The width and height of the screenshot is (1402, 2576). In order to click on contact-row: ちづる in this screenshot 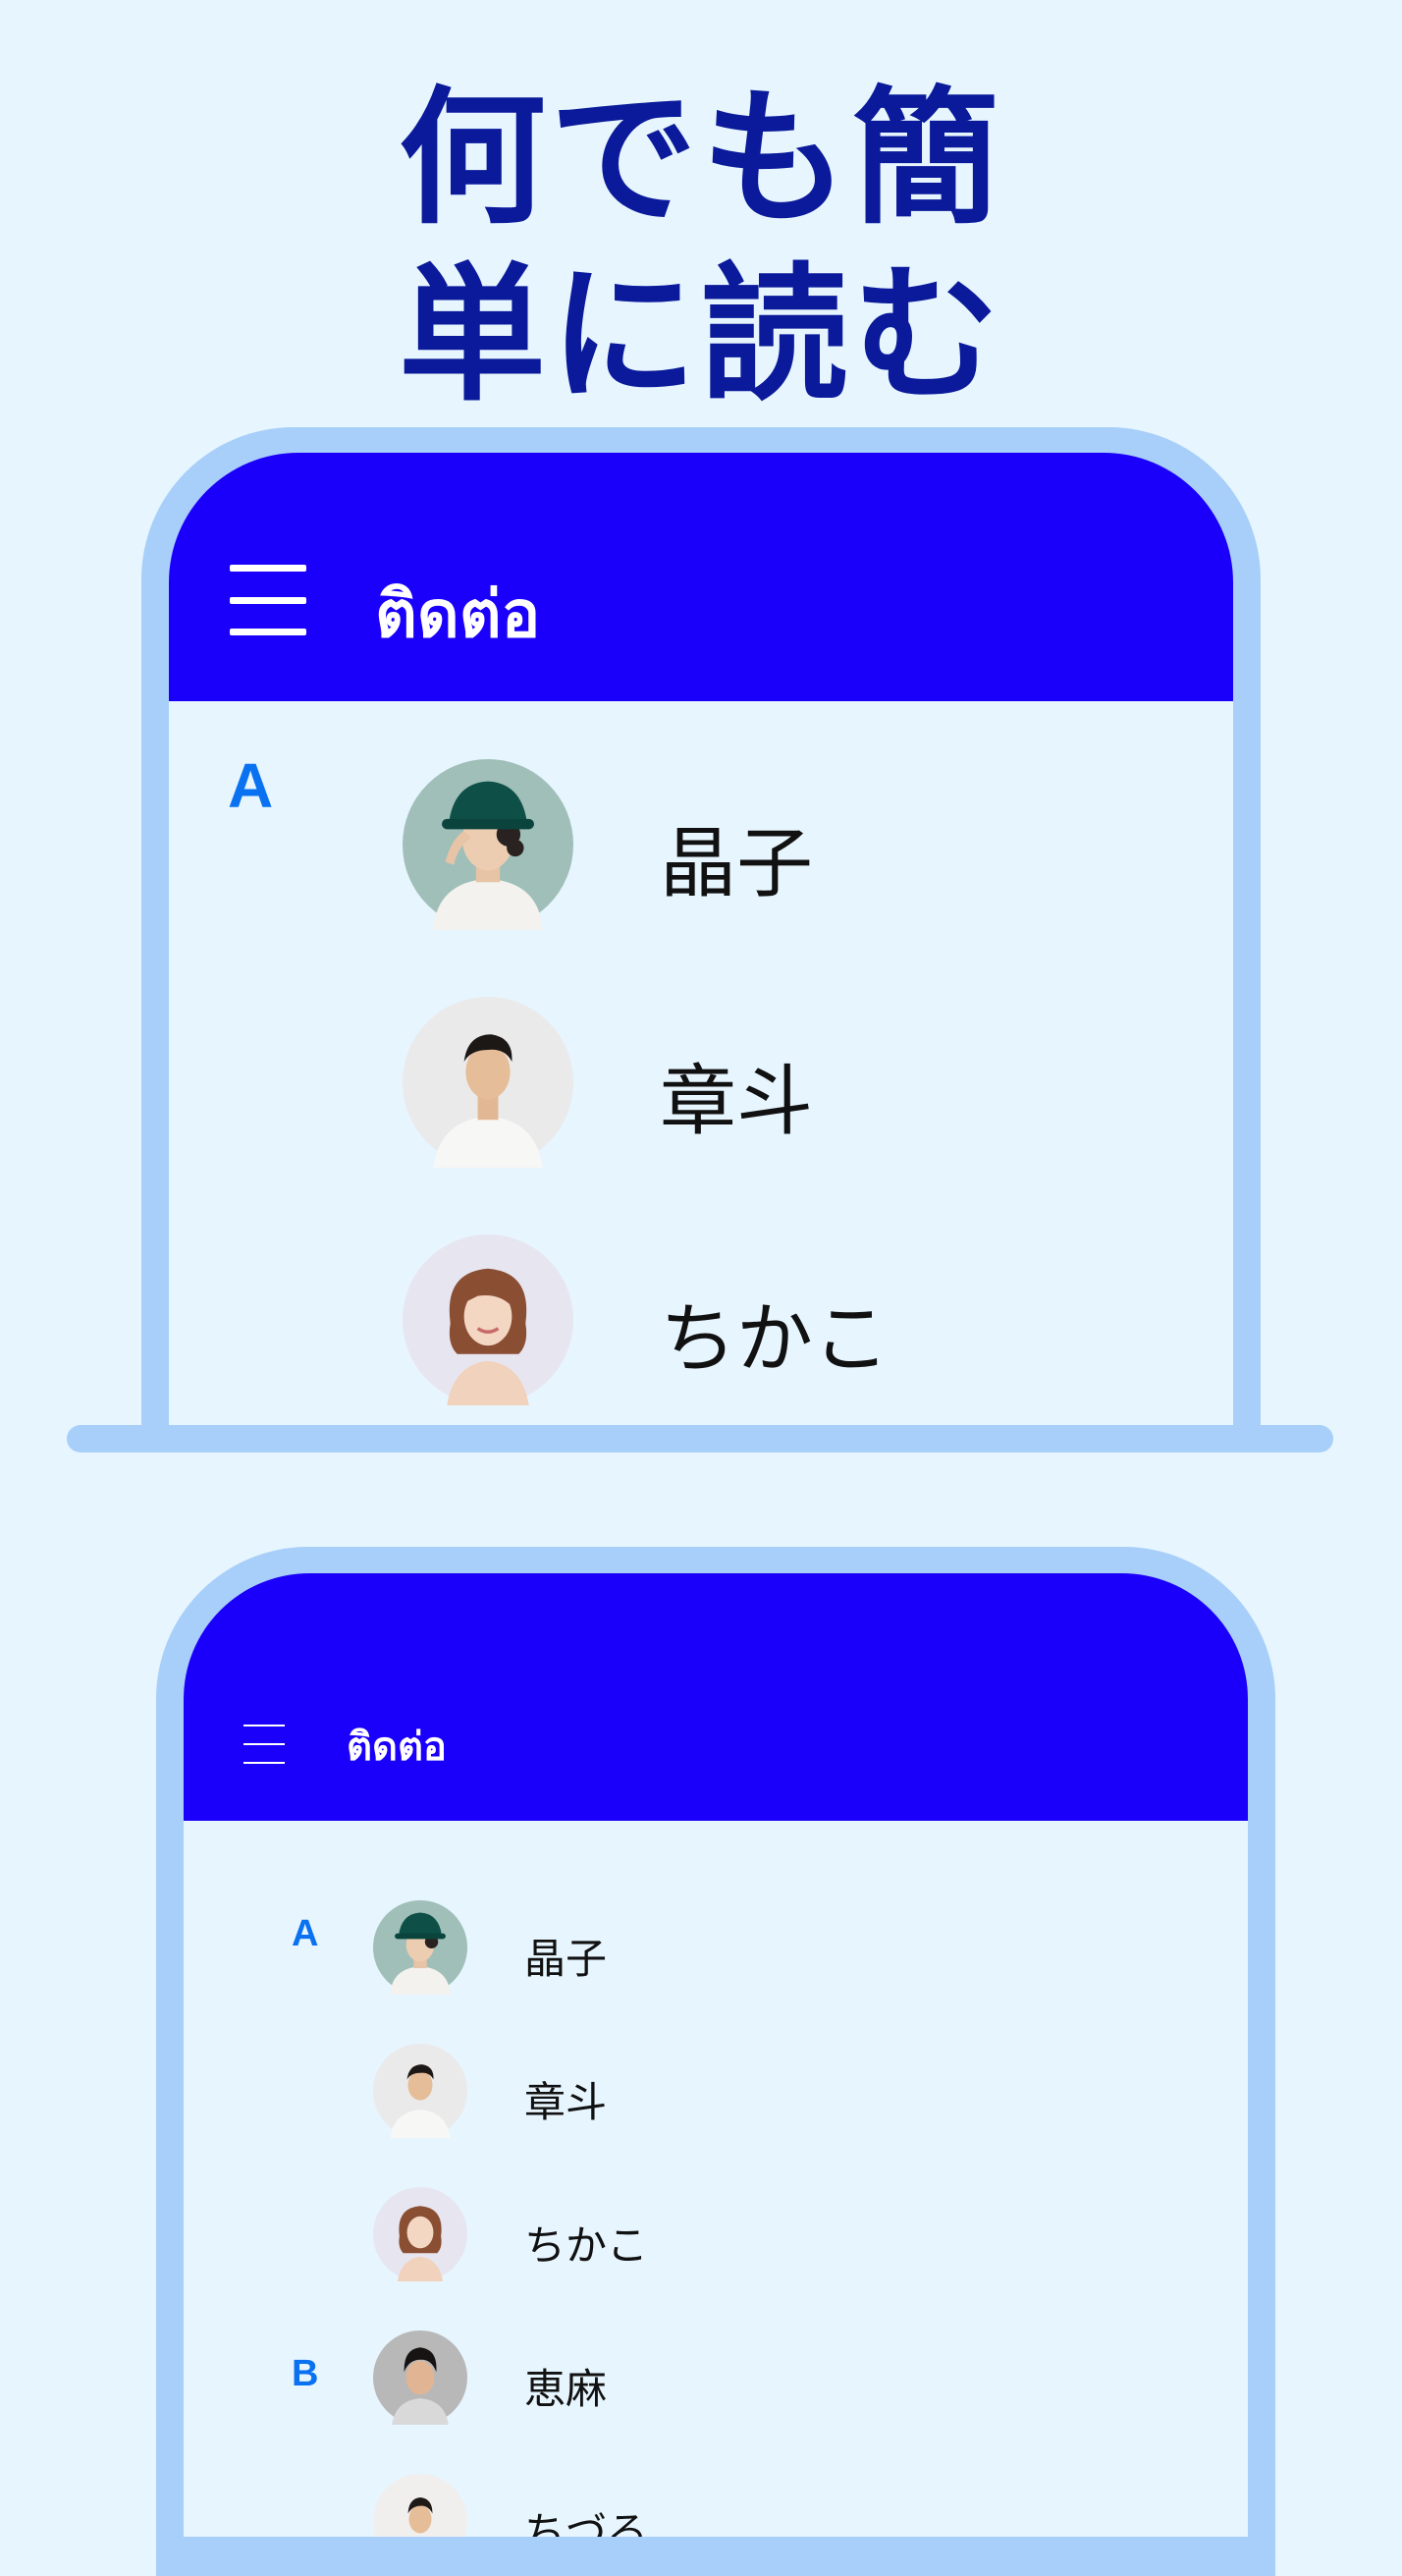, I will do `click(716, 2505)`.